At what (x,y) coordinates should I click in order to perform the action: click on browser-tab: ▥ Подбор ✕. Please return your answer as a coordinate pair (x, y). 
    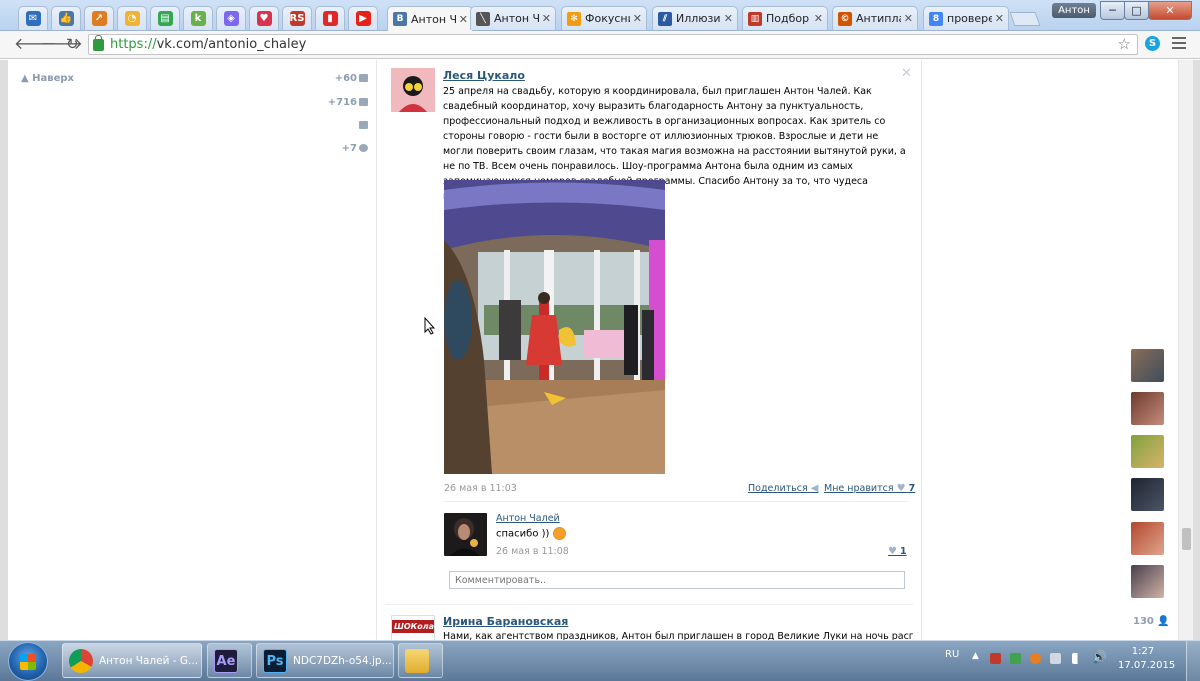
    Looking at the image, I should click on (785, 18).